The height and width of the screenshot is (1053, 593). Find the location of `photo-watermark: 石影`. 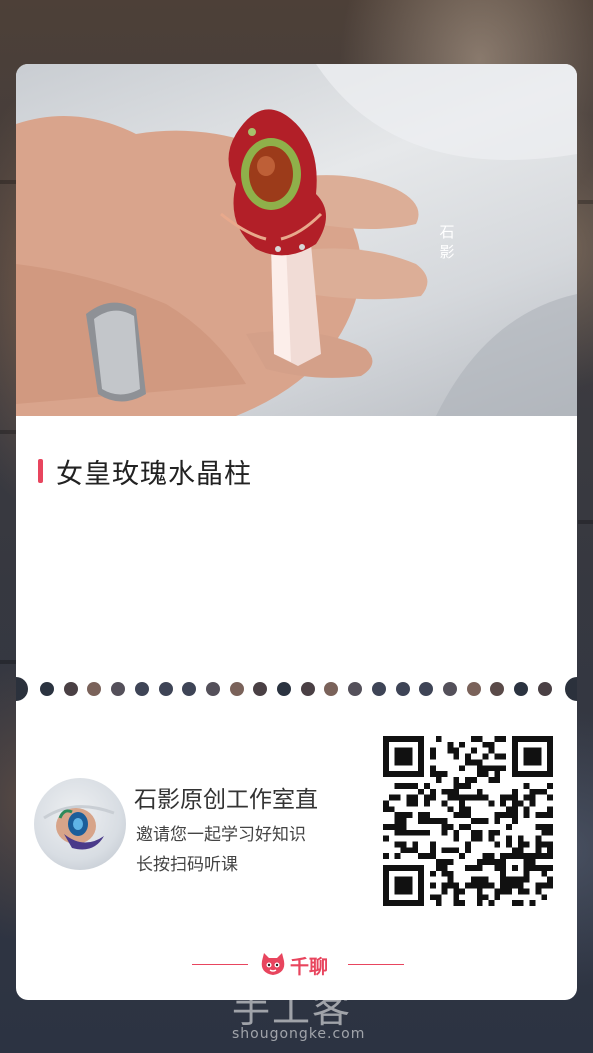

photo-watermark: 石影 is located at coordinates (447, 242).